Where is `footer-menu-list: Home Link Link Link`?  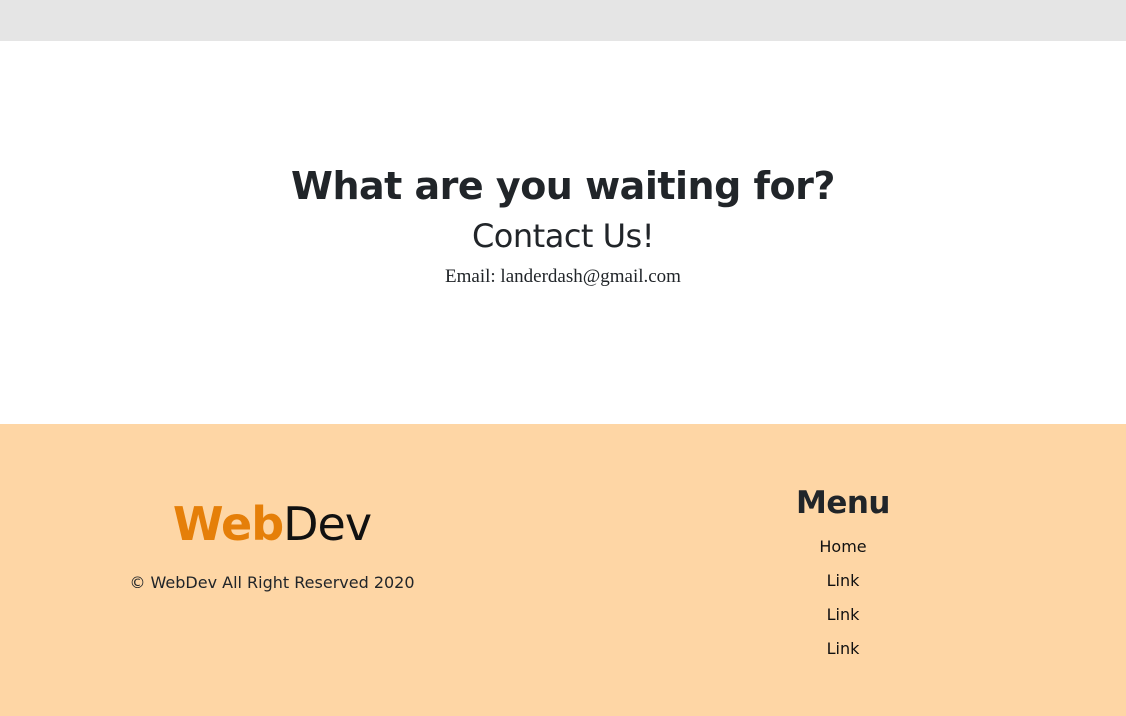
footer-menu-list: Home Link Link Link is located at coordinates (843, 598).